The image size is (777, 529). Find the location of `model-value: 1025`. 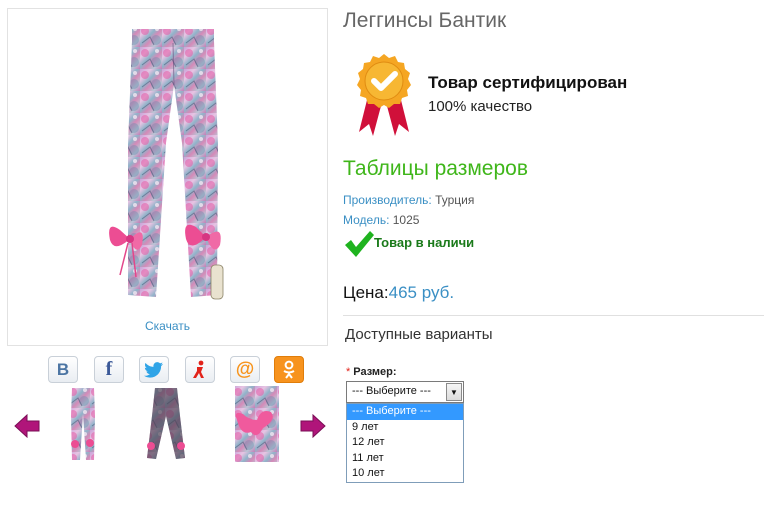

model-value: 1025 is located at coordinates (404, 220).